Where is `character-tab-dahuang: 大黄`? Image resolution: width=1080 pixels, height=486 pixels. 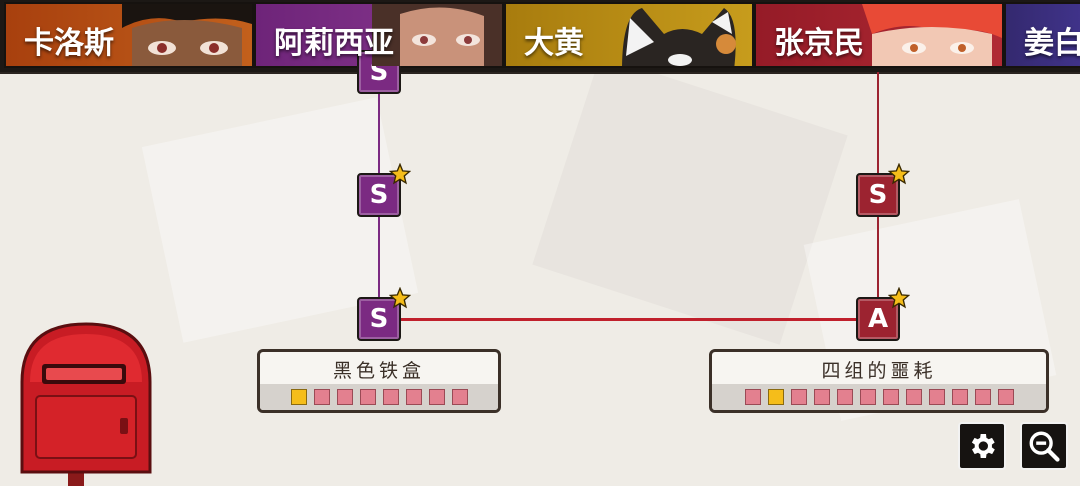
character-tab-dahuang: 大黄 is located at coordinates (629, 35).